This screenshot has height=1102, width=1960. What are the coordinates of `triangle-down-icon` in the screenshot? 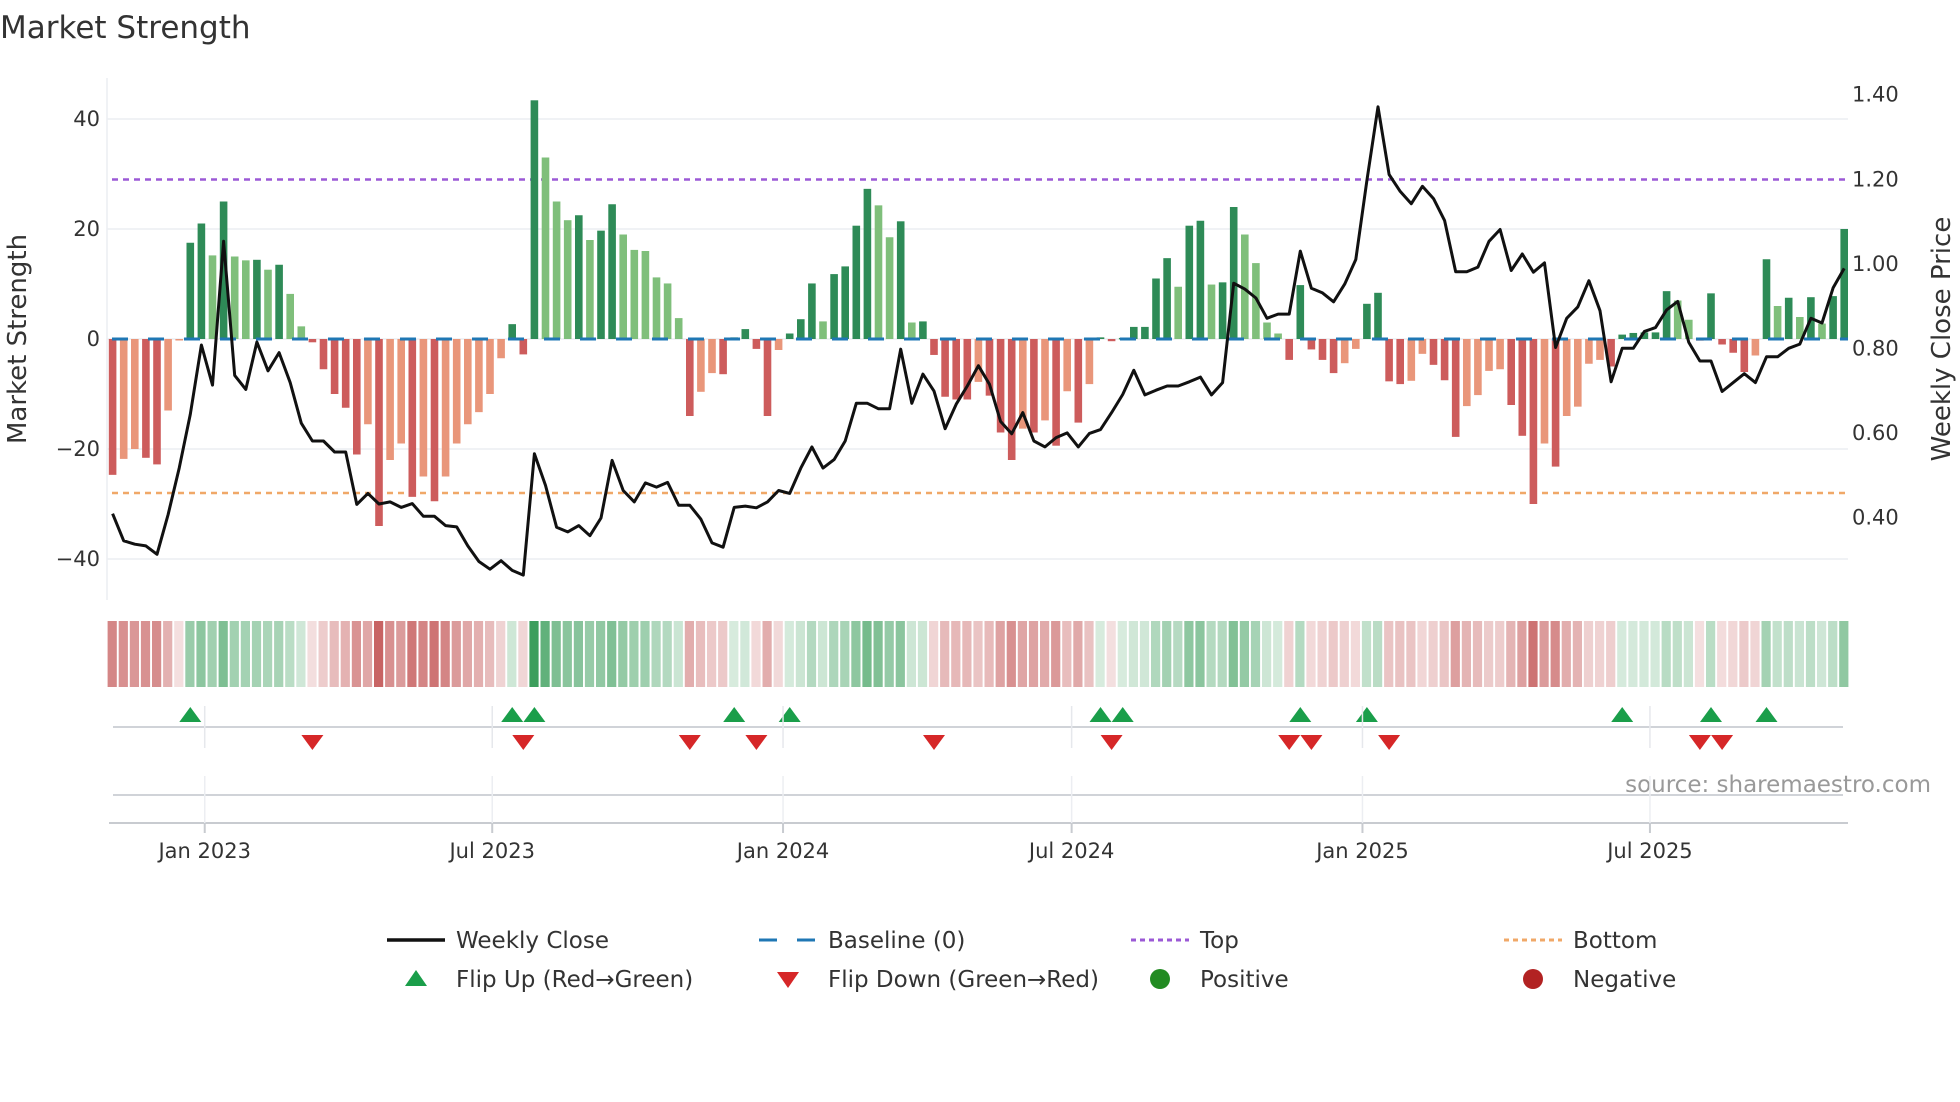 It's located at (788, 980).